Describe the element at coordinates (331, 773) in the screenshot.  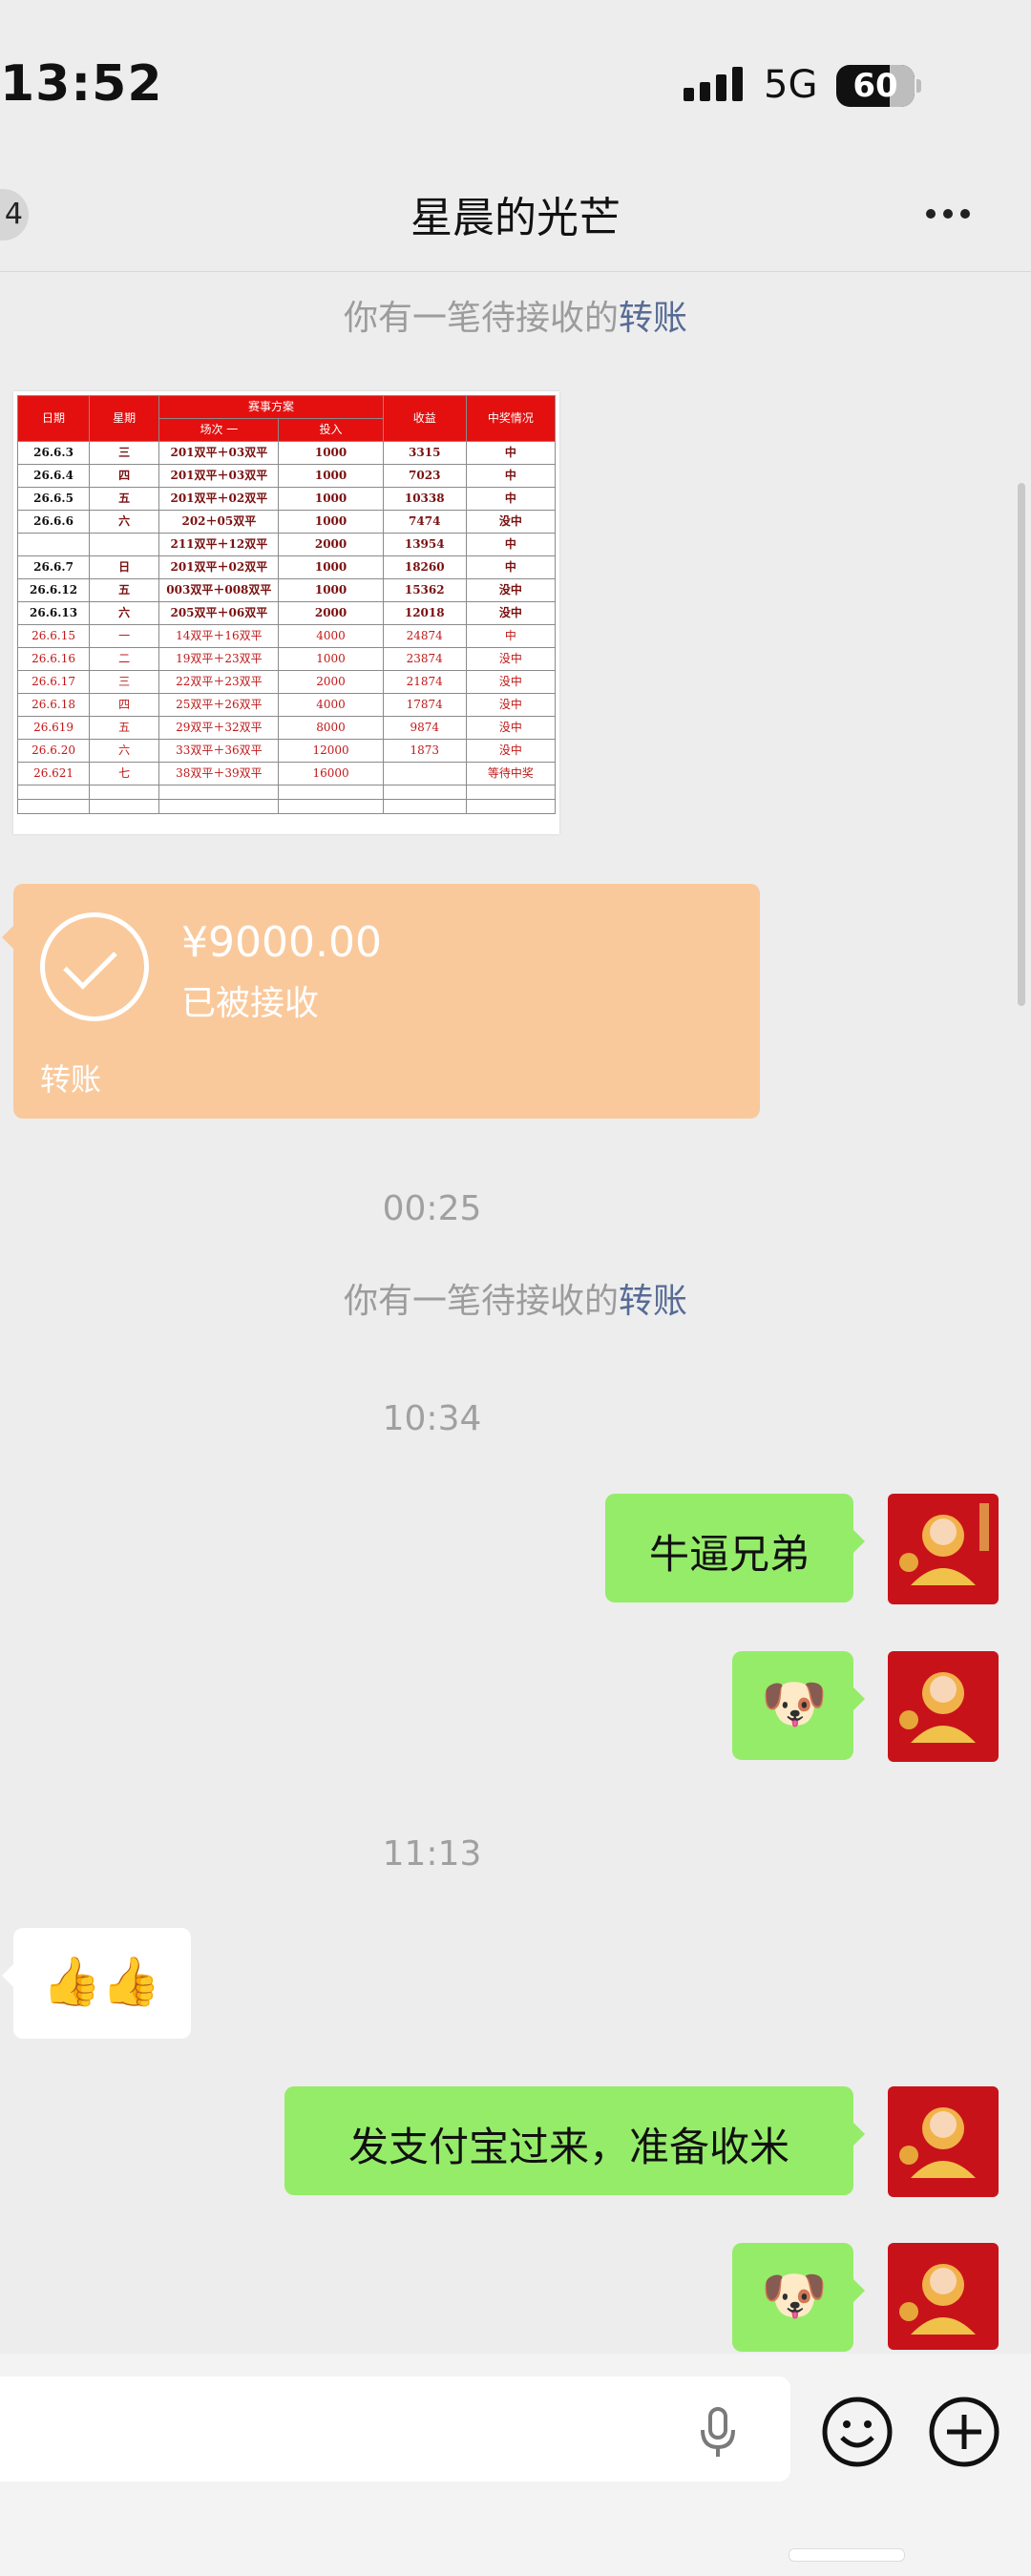
I see `cell: 16000` at that location.